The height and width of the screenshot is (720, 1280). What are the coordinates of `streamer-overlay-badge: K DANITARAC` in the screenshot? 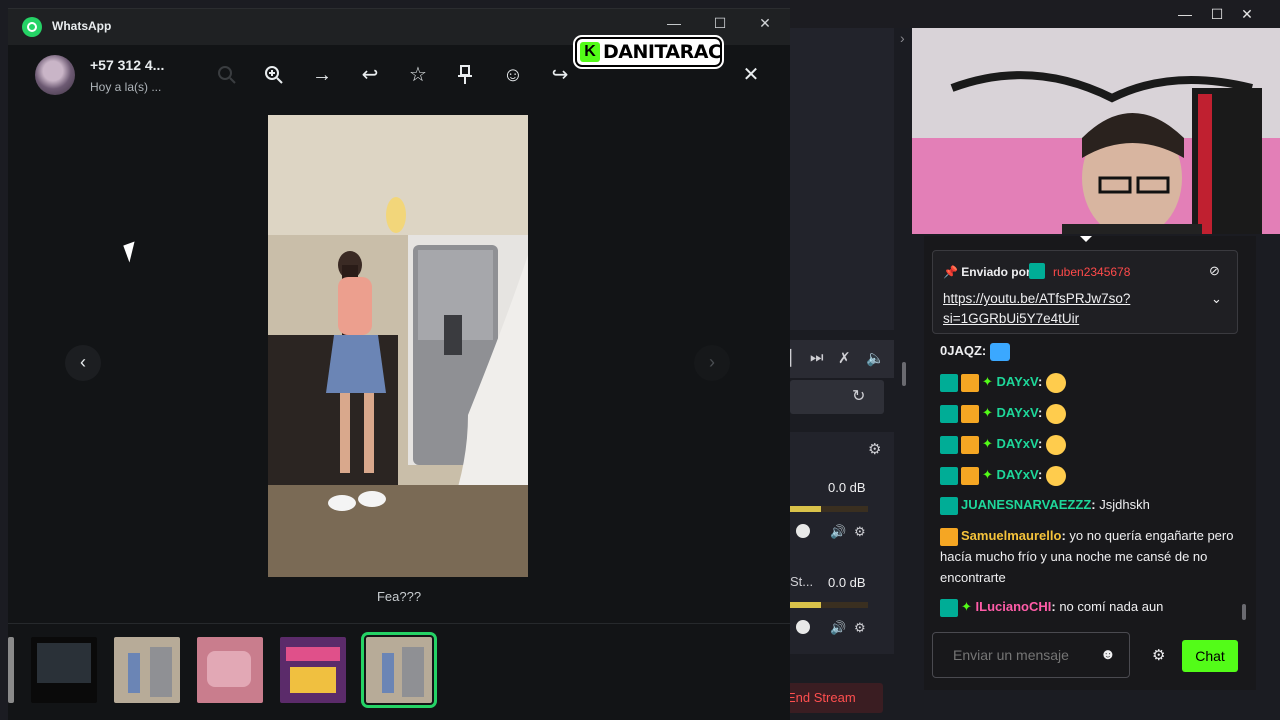 It's located at (648, 52).